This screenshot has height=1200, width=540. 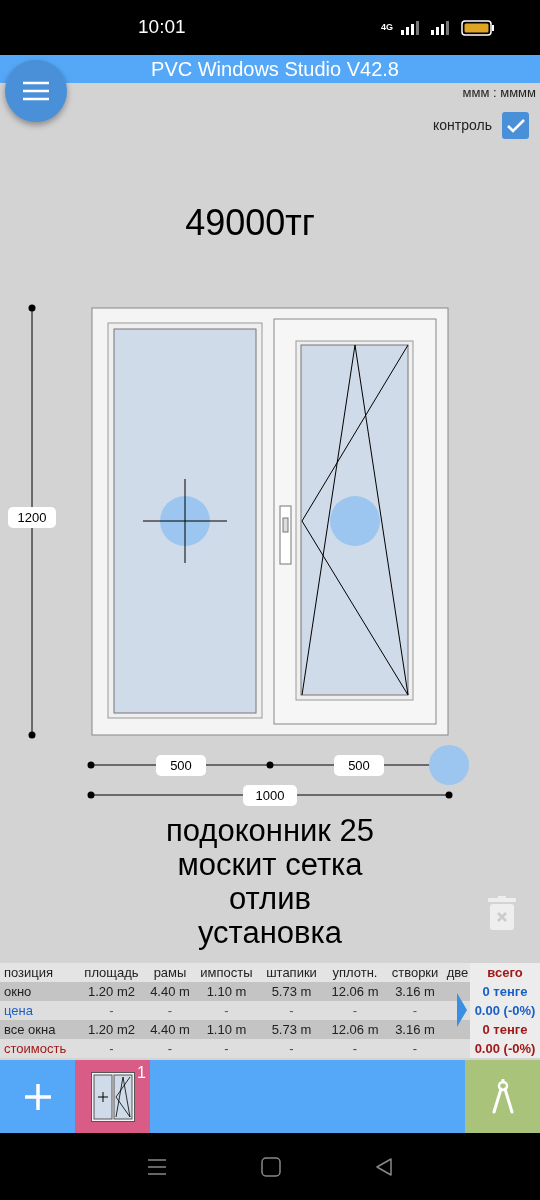 What do you see at coordinates (270, 865) in the screenshot?
I see `note-line: москит сетка` at bounding box center [270, 865].